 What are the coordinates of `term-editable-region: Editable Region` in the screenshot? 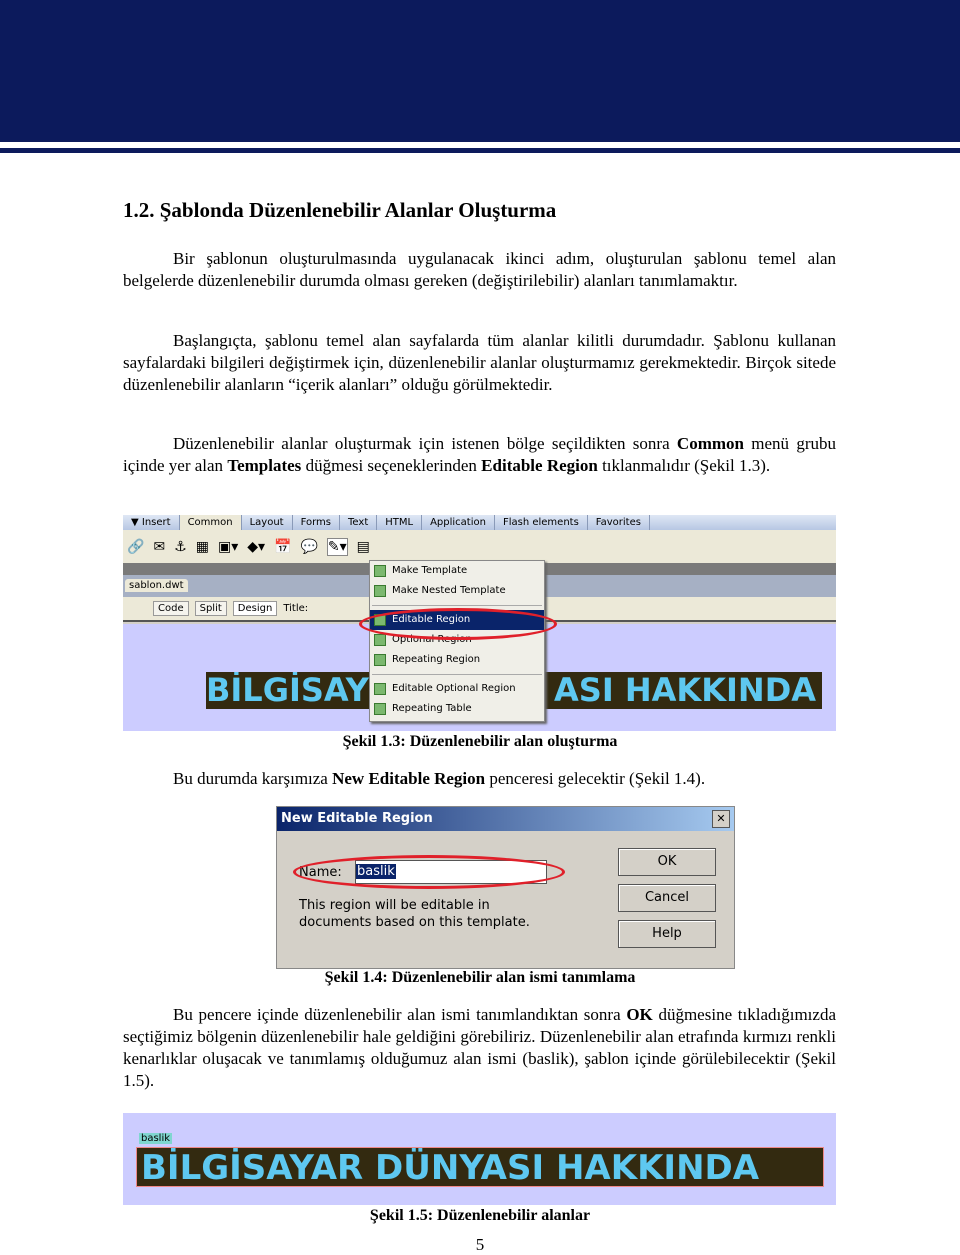 It's located at (539, 465).